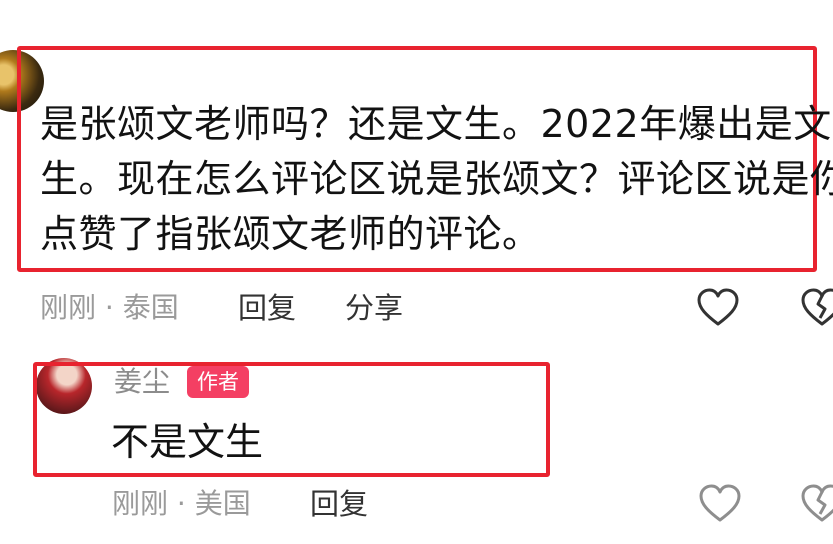 The image size is (833, 544). Describe the element at coordinates (222, 503) in the screenshot. I see `reply-location: 美国` at that location.